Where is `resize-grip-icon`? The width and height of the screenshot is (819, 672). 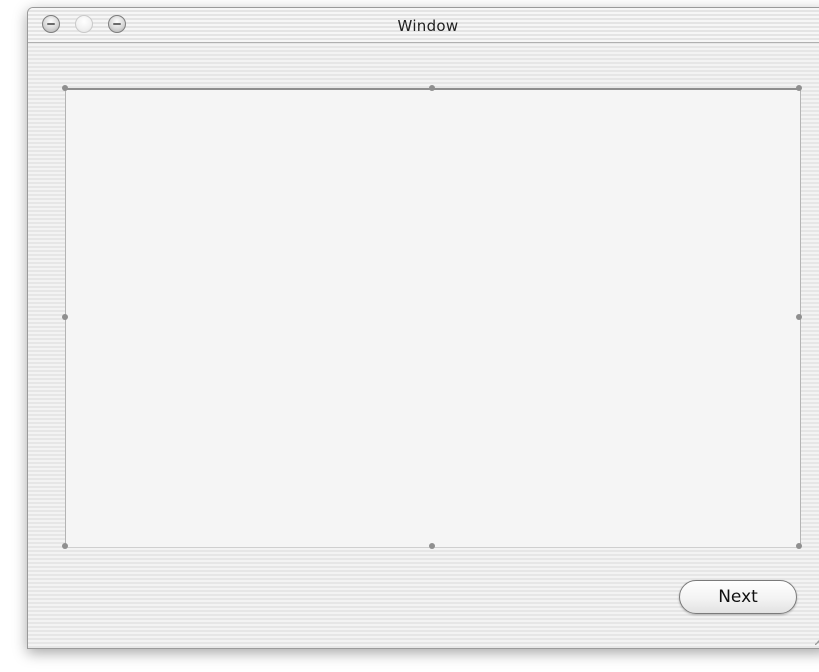 resize-grip-icon is located at coordinates (817, 640).